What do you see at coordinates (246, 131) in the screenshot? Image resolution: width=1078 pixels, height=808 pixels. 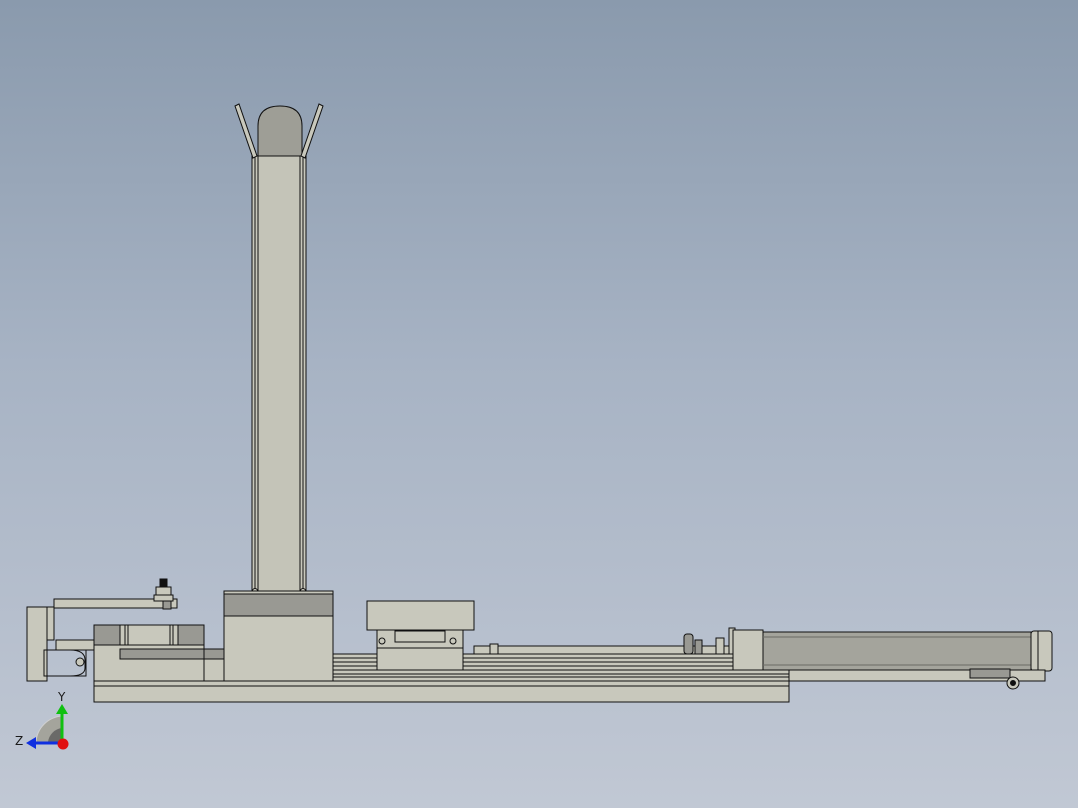 I see `left-guide-fin` at bounding box center [246, 131].